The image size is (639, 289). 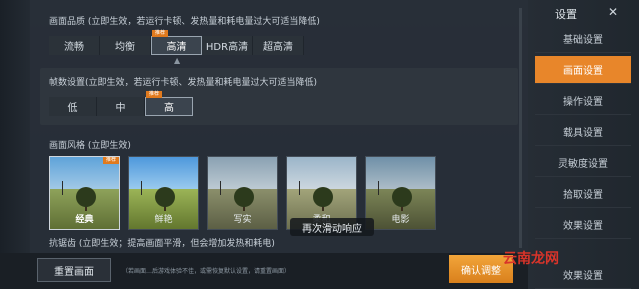 What do you see at coordinates (184, 22) in the screenshot?
I see `quality-title: 画面品质 (立即生效，若运行卡顿、发热量和耗电量过大可适当降低)` at bounding box center [184, 22].